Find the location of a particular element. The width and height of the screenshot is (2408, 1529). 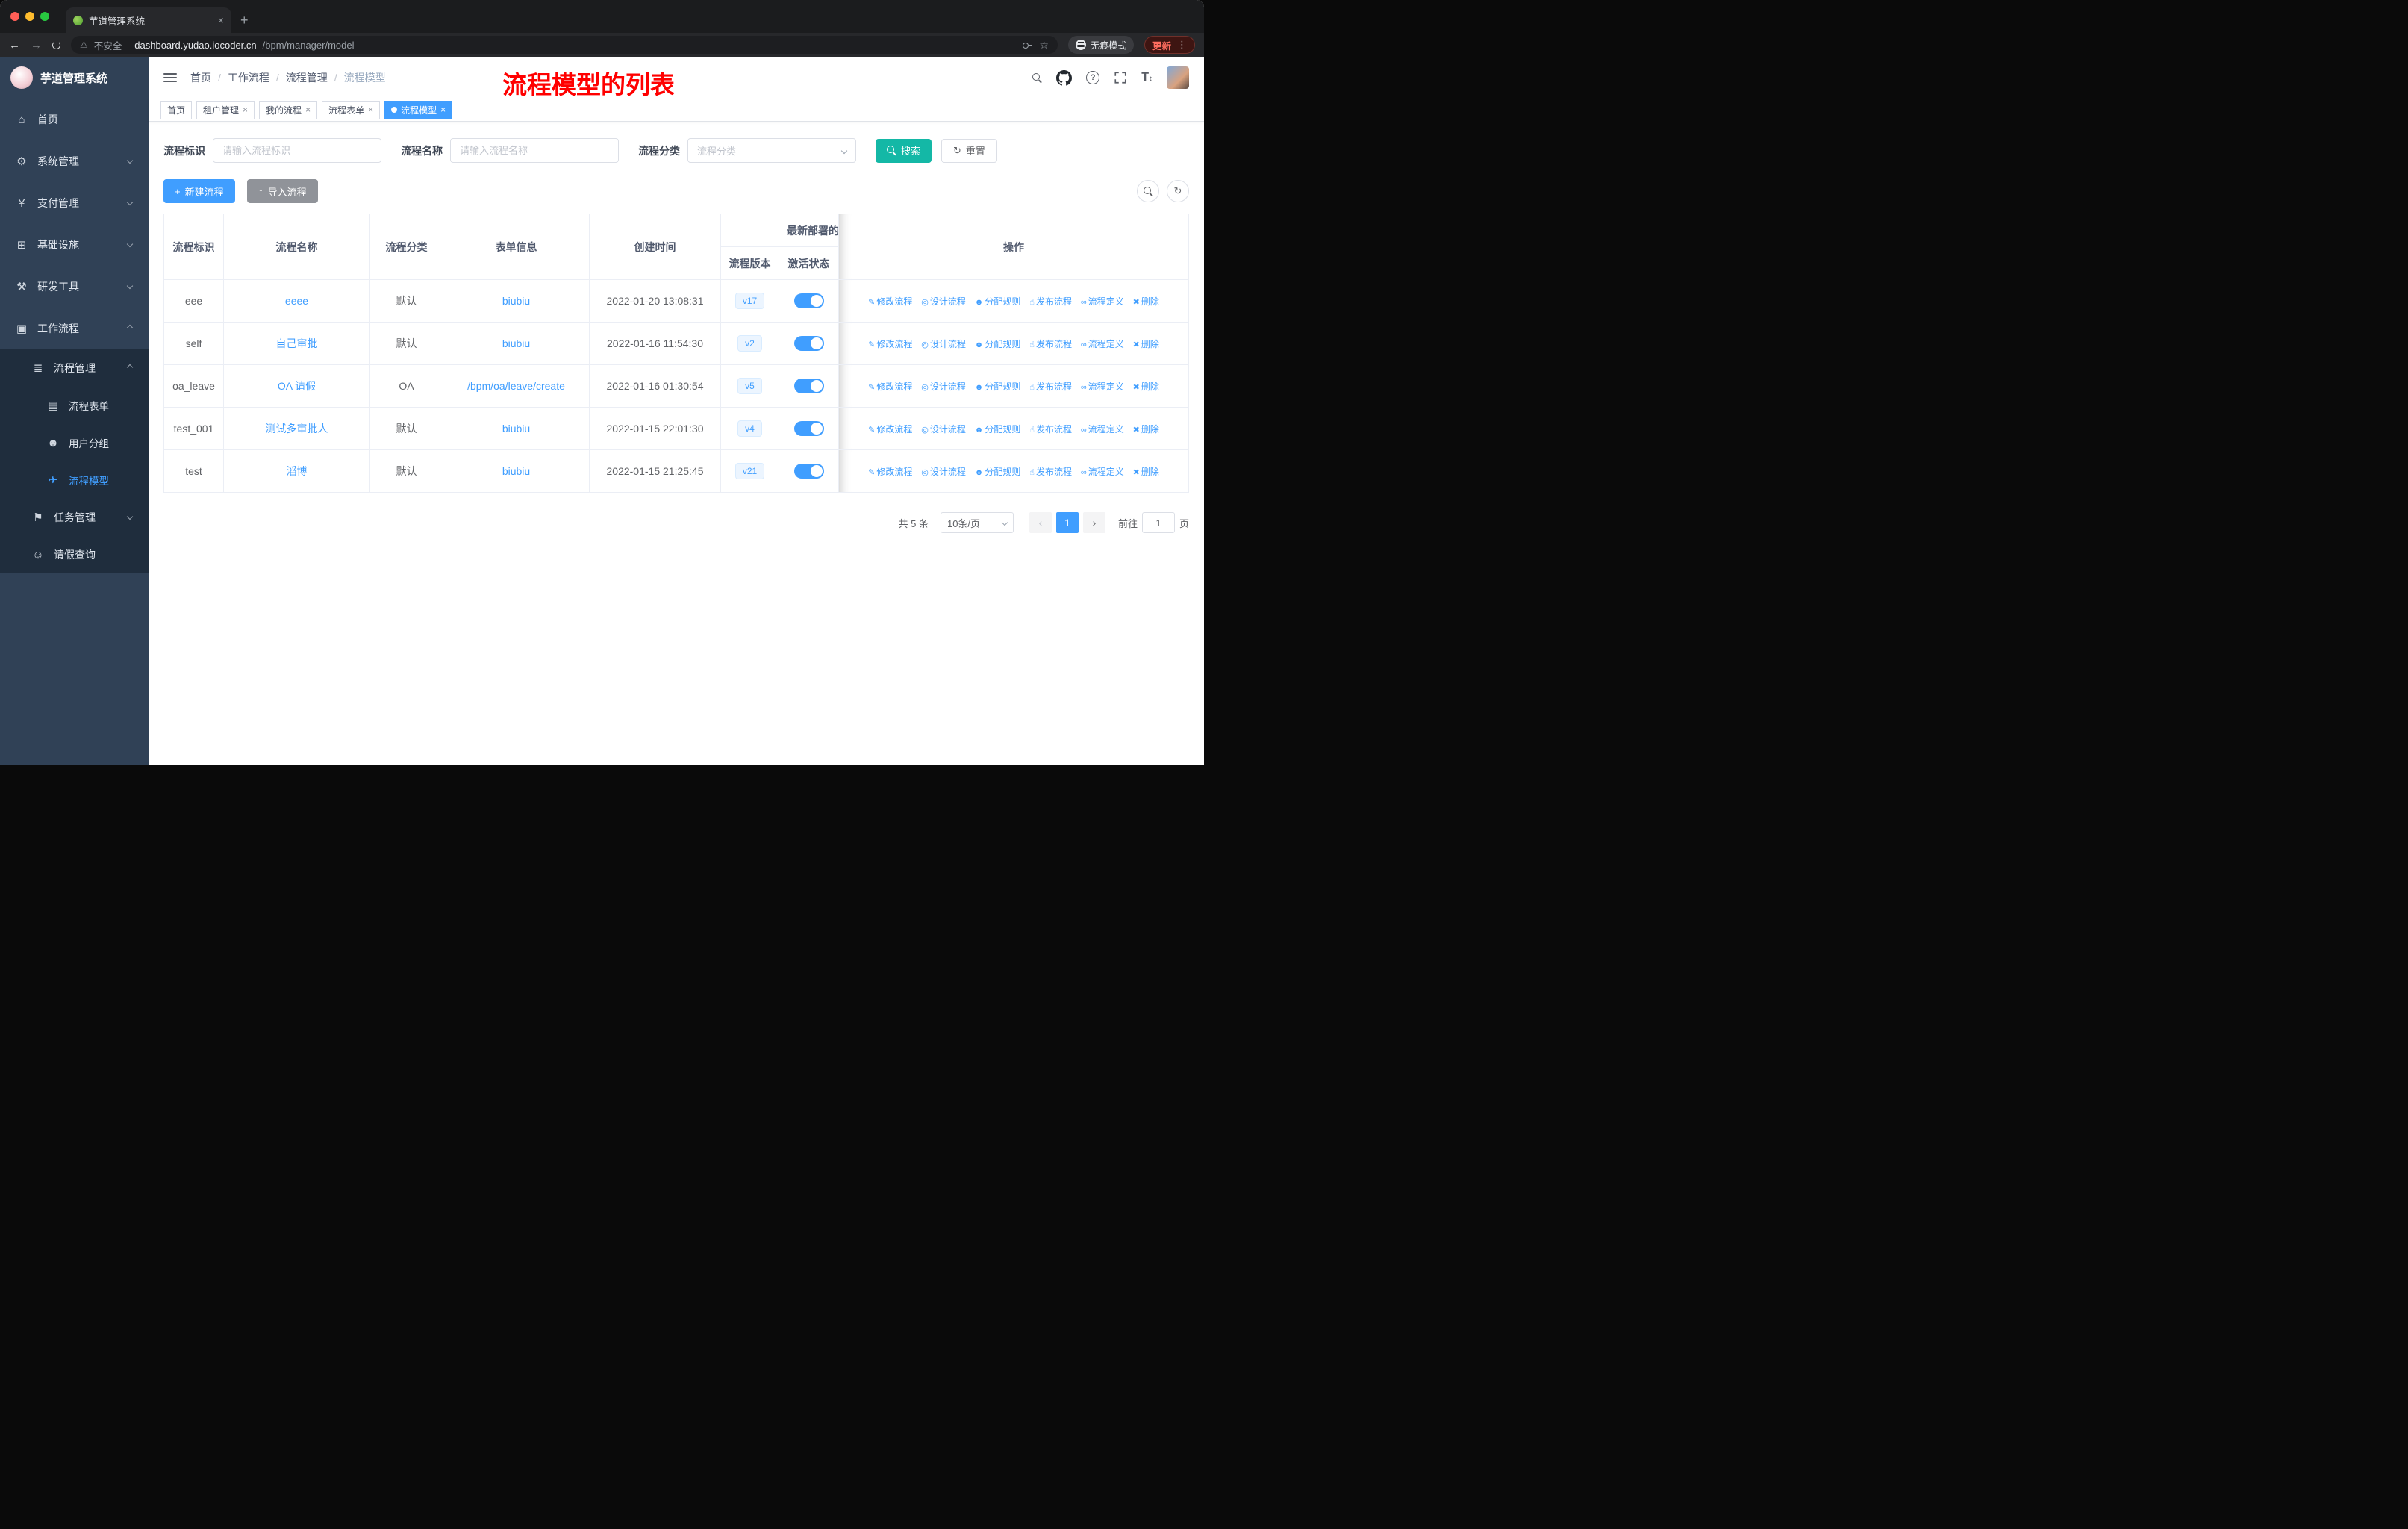

tag-home: 首页 is located at coordinates (176, 109).